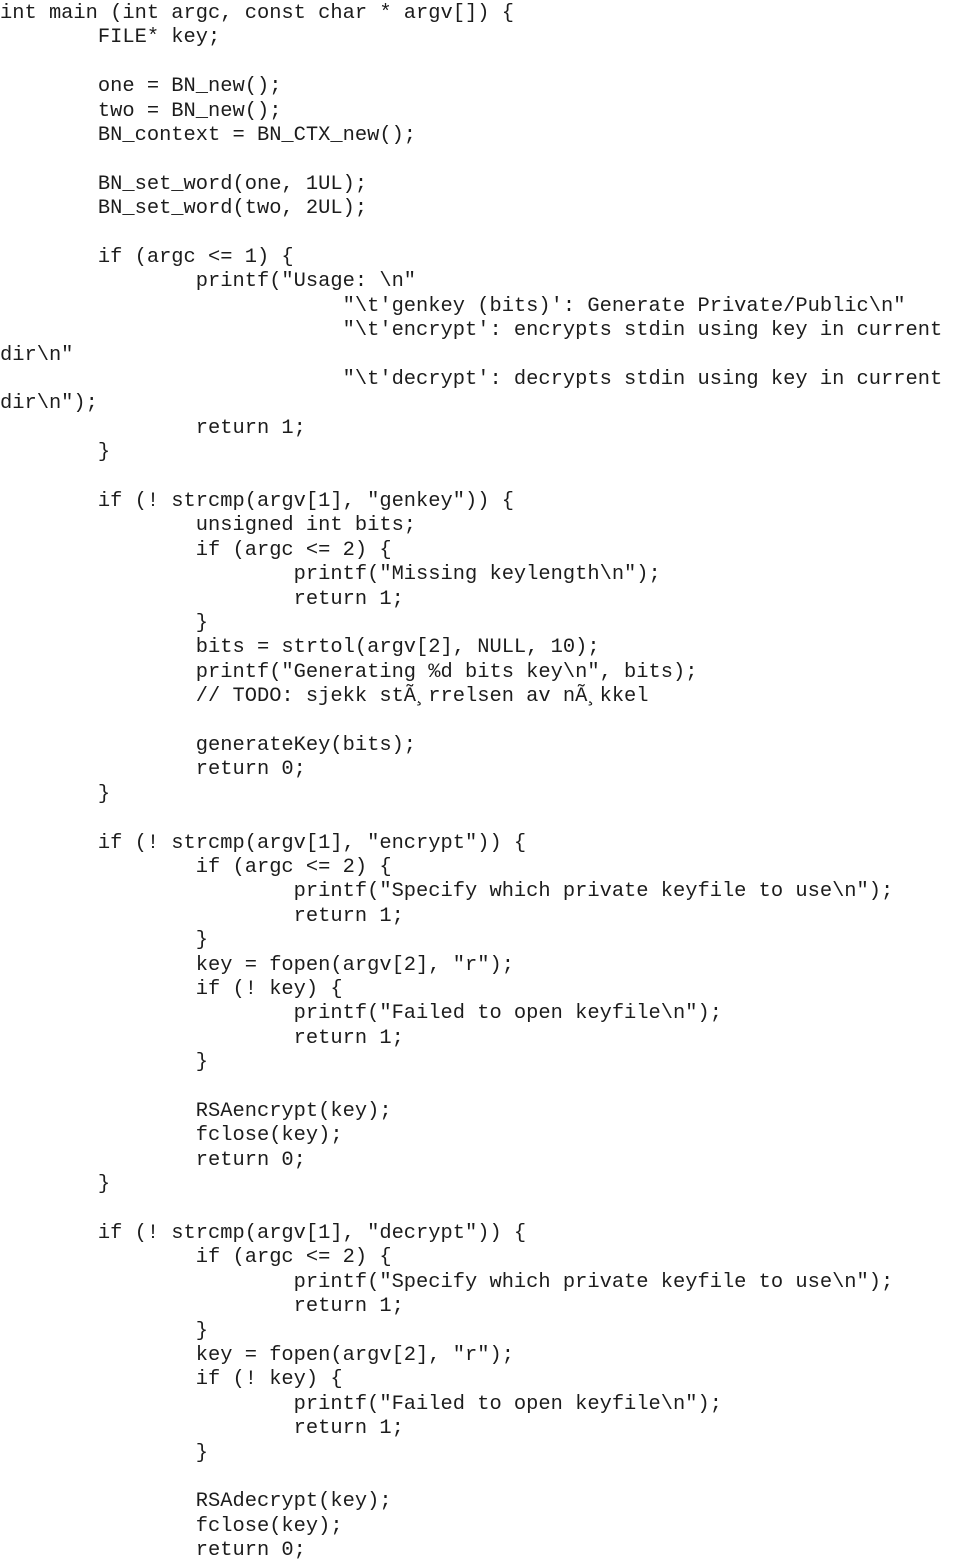  What do you see at coordinates (110, 38) in the screenshot?
I see `code-line: FILE* key;` at bounding box center [110, 38].